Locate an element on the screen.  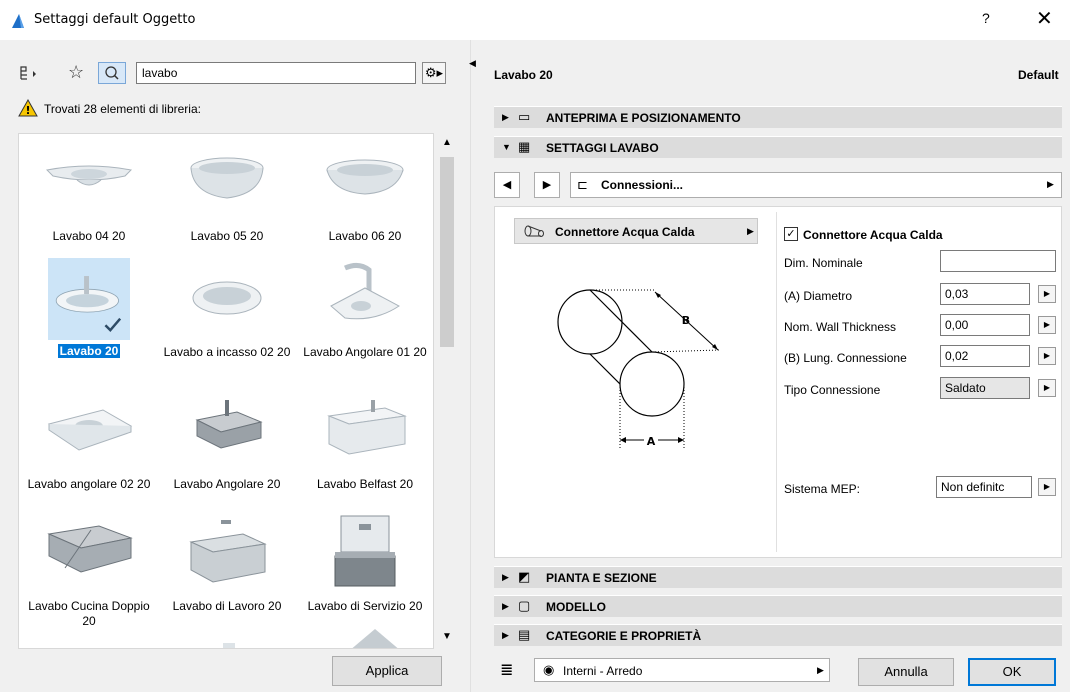
section-preview: ▶ ▭ ANTEPRIMA E POSIZIONAMENTO is located at coordinates (778, 117).